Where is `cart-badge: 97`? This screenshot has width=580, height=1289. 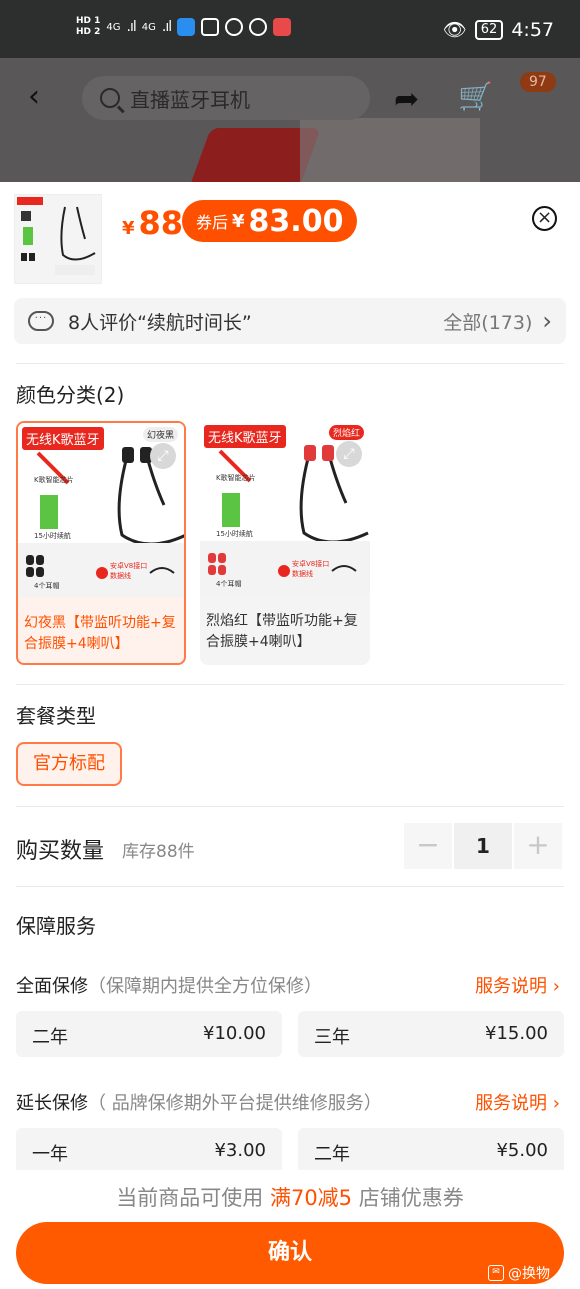
cart-badge: 97 is located at coordinates (538, 82).